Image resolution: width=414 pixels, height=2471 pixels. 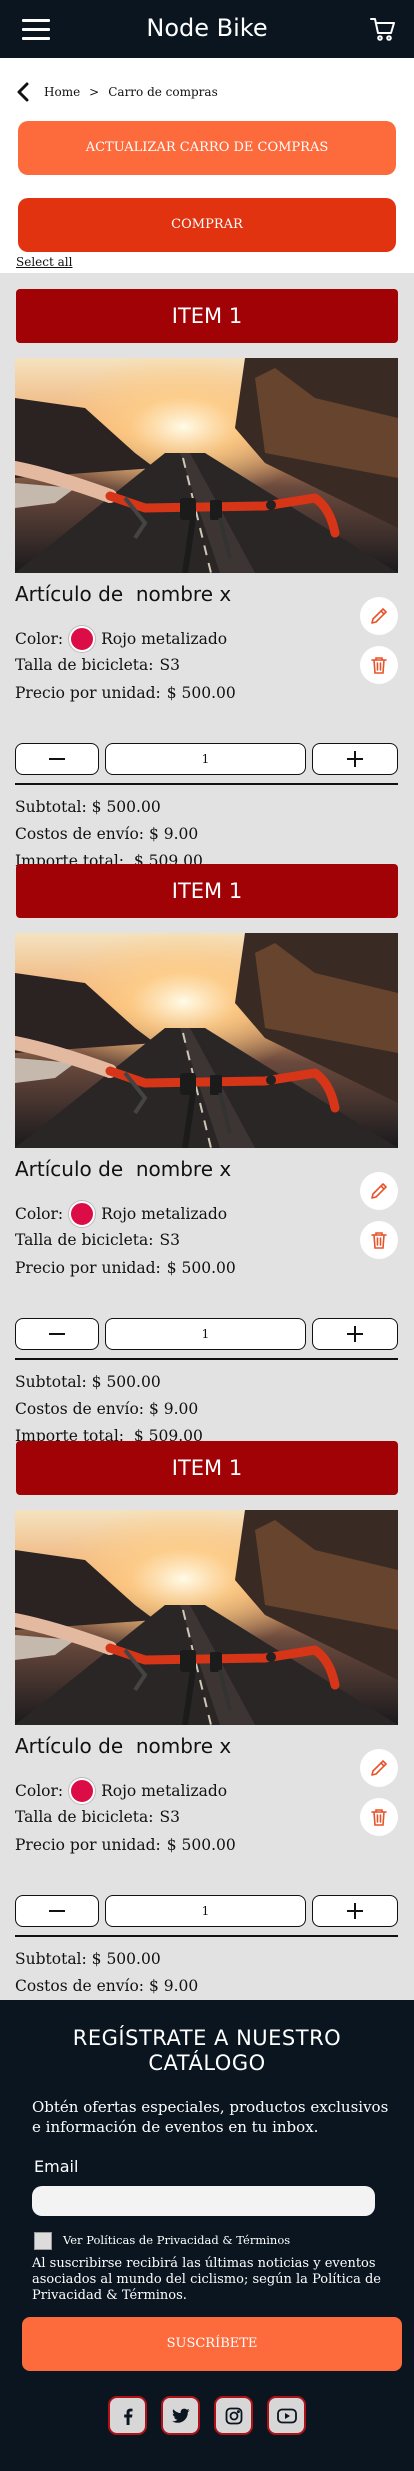 I want to click on social-links, so click(x=207, y=2415).